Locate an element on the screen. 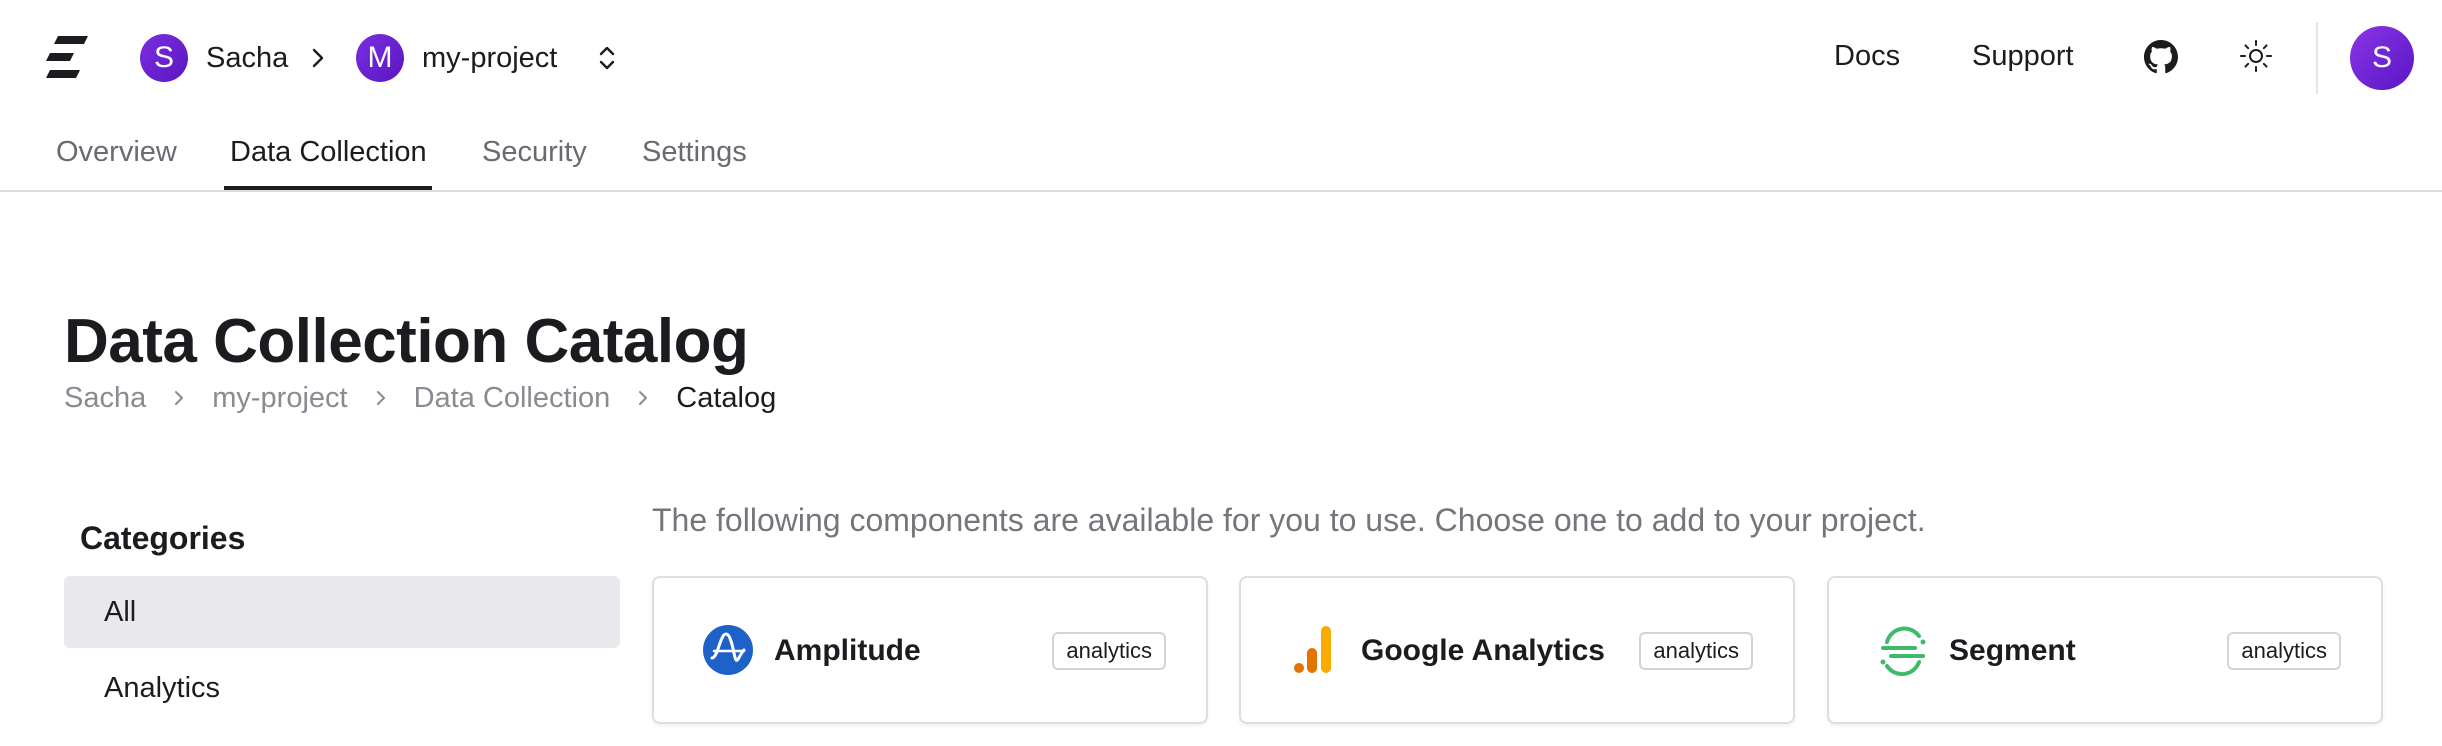 This screenshot has width=2442, height=746. app-logo-icon is located at coordinates (70, 57).